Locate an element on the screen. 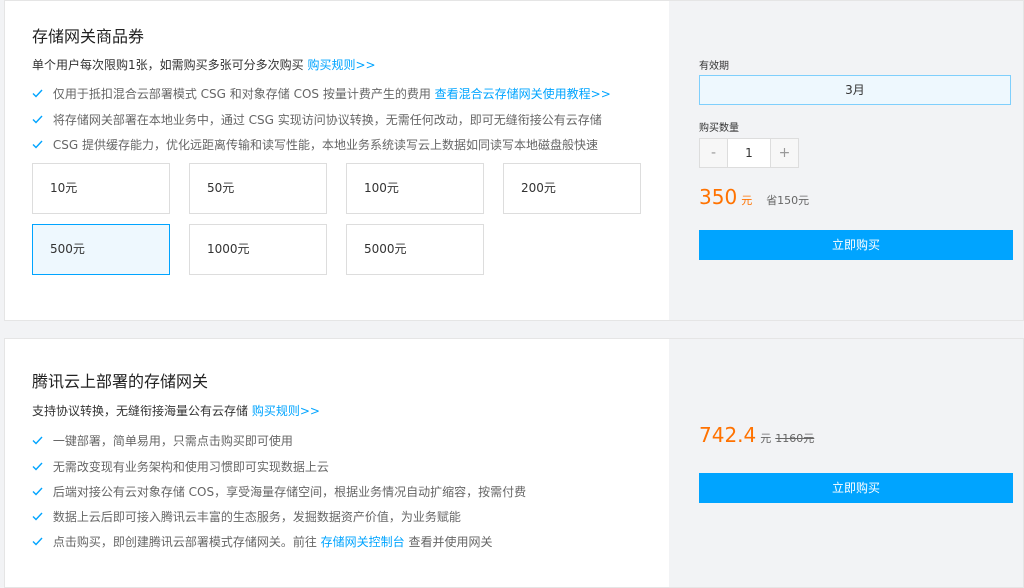 The width and height of the screenshot is (1024, 588). amount-option-10: 10元 is located at coordinates (101, 188).